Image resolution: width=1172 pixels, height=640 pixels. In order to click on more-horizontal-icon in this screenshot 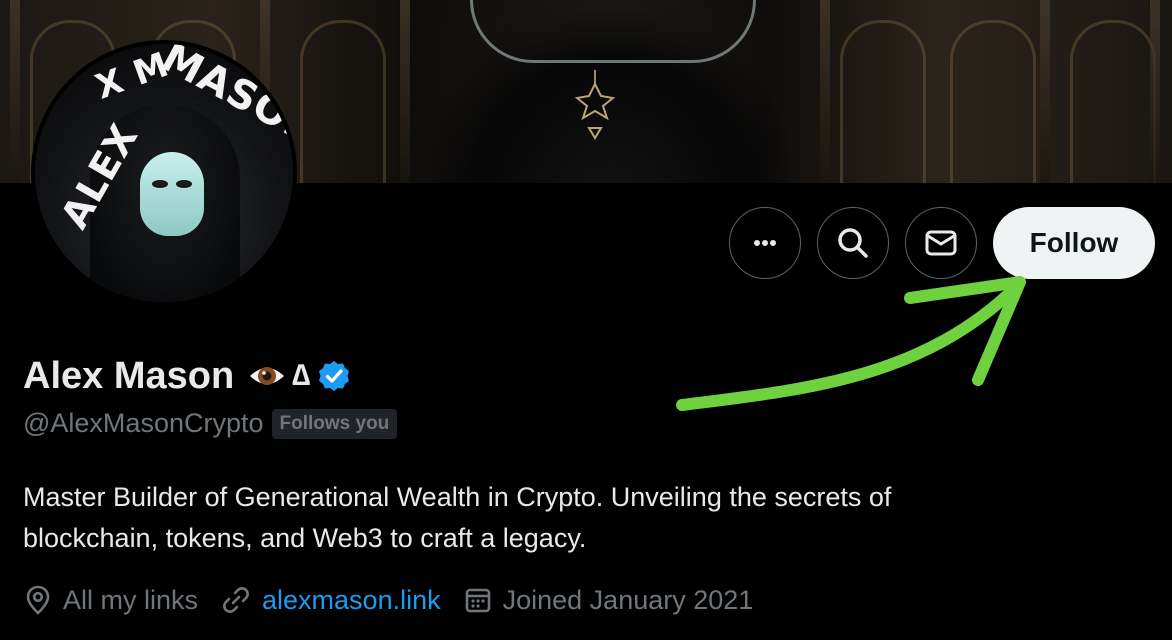, I will do `click(765, 243)`.